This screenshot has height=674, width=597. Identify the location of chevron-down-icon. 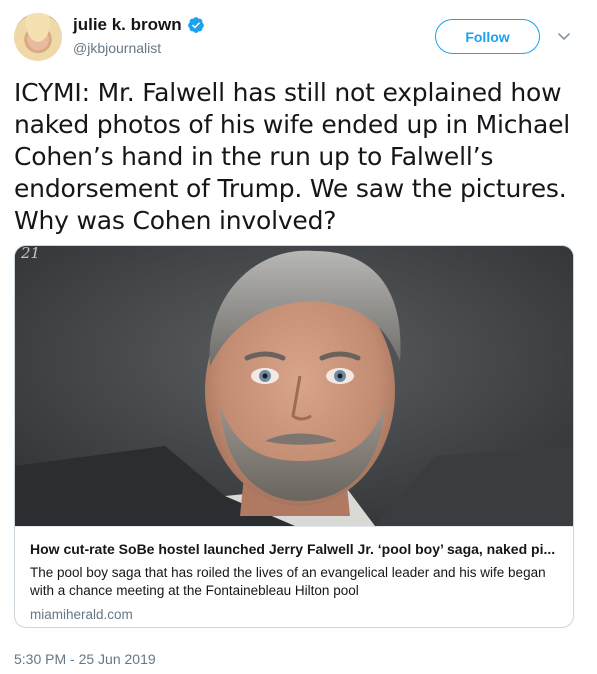
(564, 36).